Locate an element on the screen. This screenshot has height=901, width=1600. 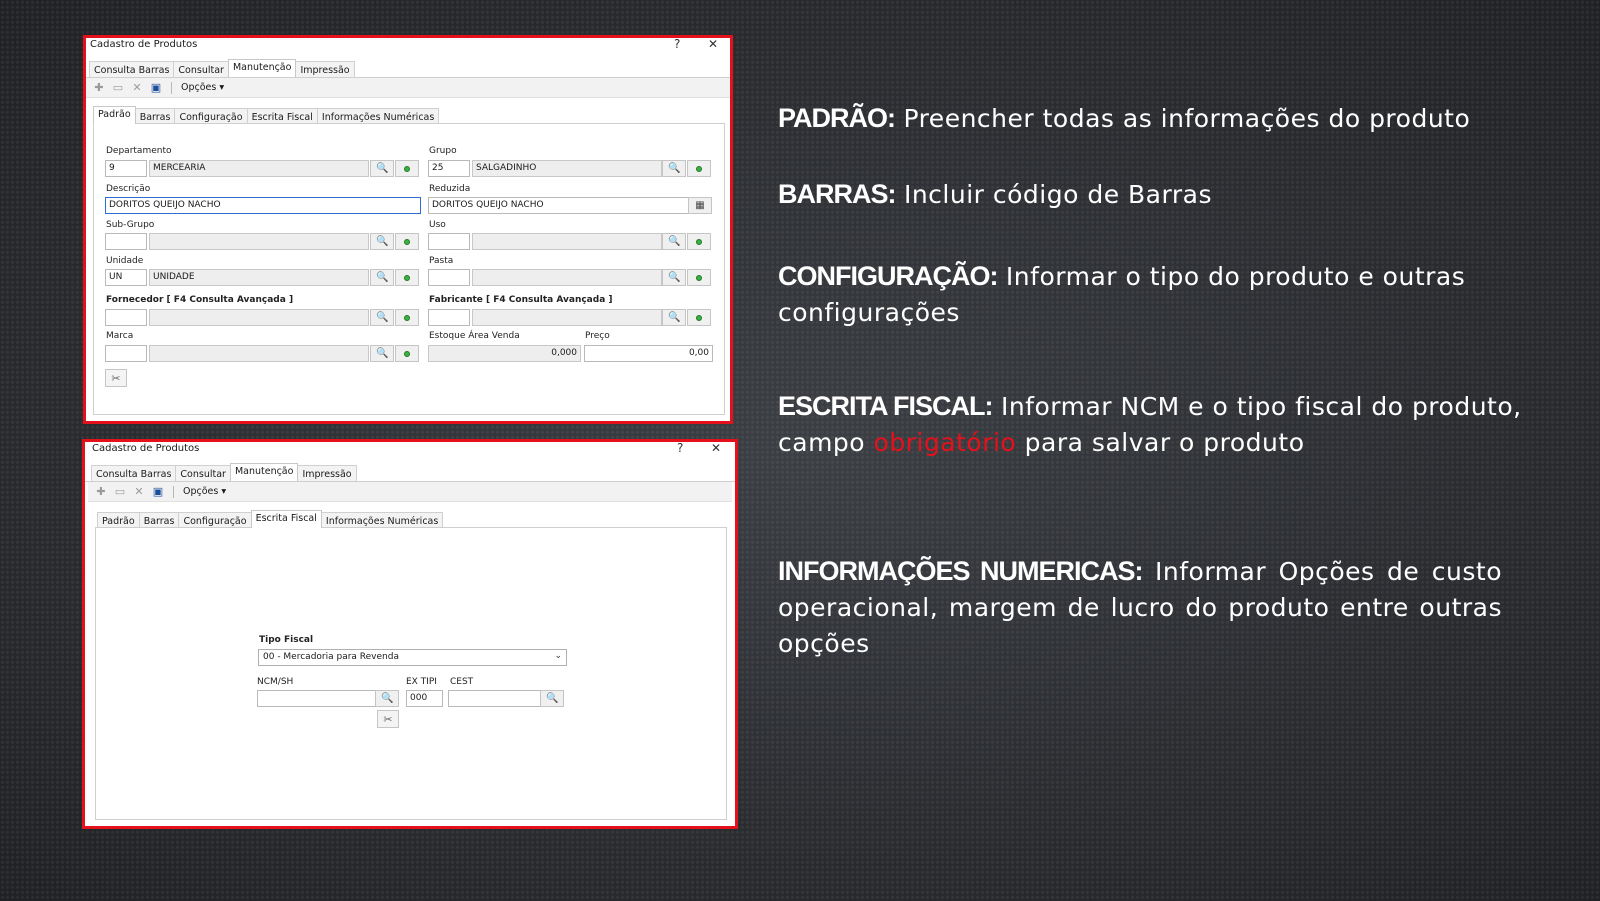
pasta-search-button: 🔍 is located at coordinates (674, 277).